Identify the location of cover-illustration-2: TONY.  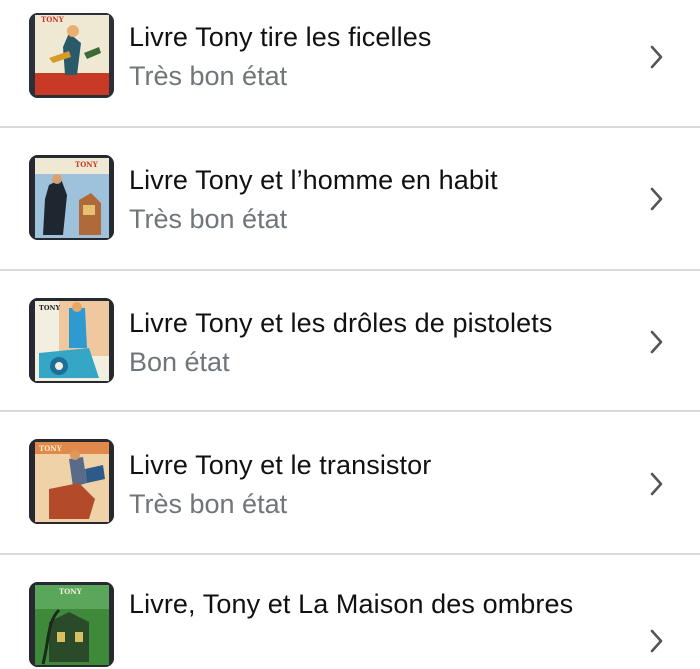
(71, 197).